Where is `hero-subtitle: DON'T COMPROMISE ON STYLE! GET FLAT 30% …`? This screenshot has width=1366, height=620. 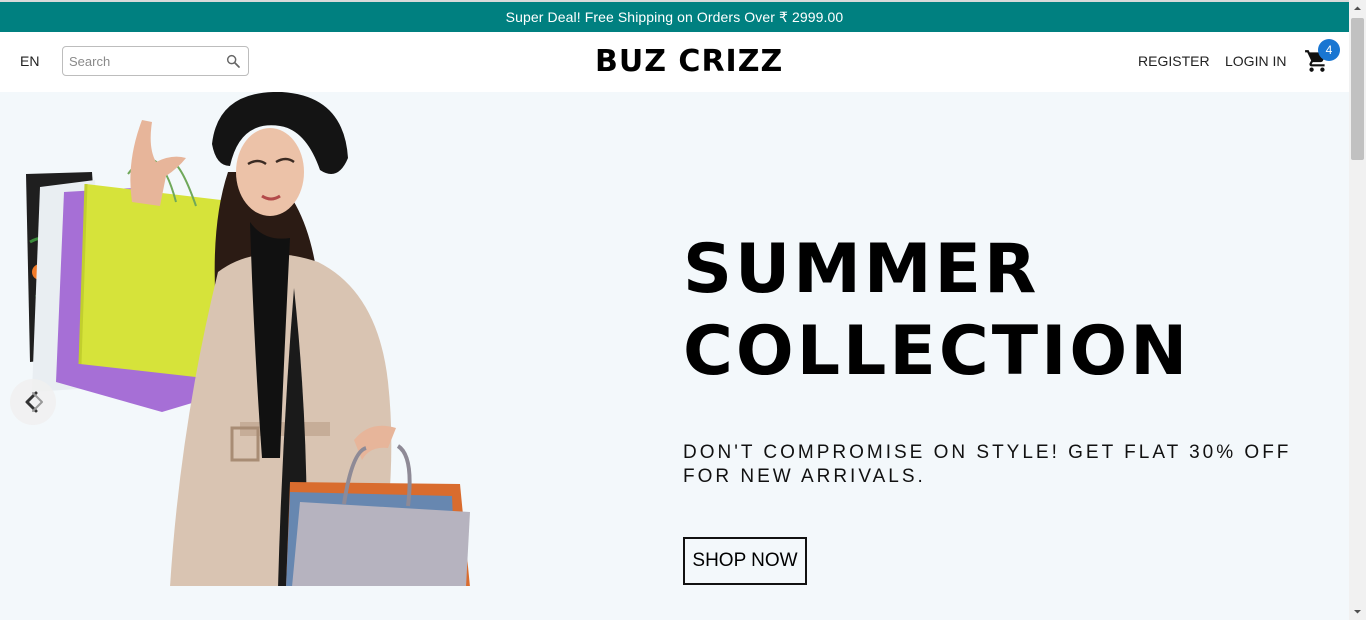
hero-subtitle: DON'T COMPROMISE ON STYLE! GET FLAT 30% … is located at coordinates (987, 464).